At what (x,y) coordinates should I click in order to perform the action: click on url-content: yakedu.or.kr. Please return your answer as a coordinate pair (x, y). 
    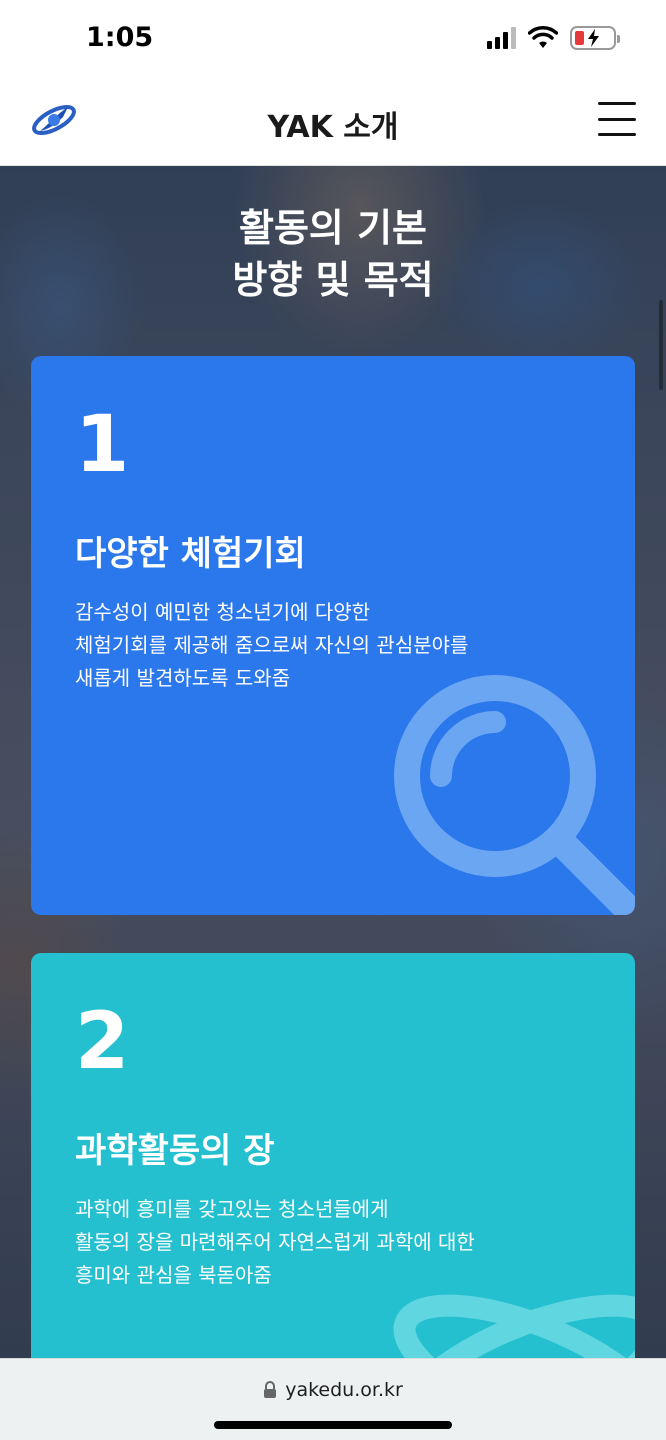
    Looking at the image, I should click on (333, 1390).